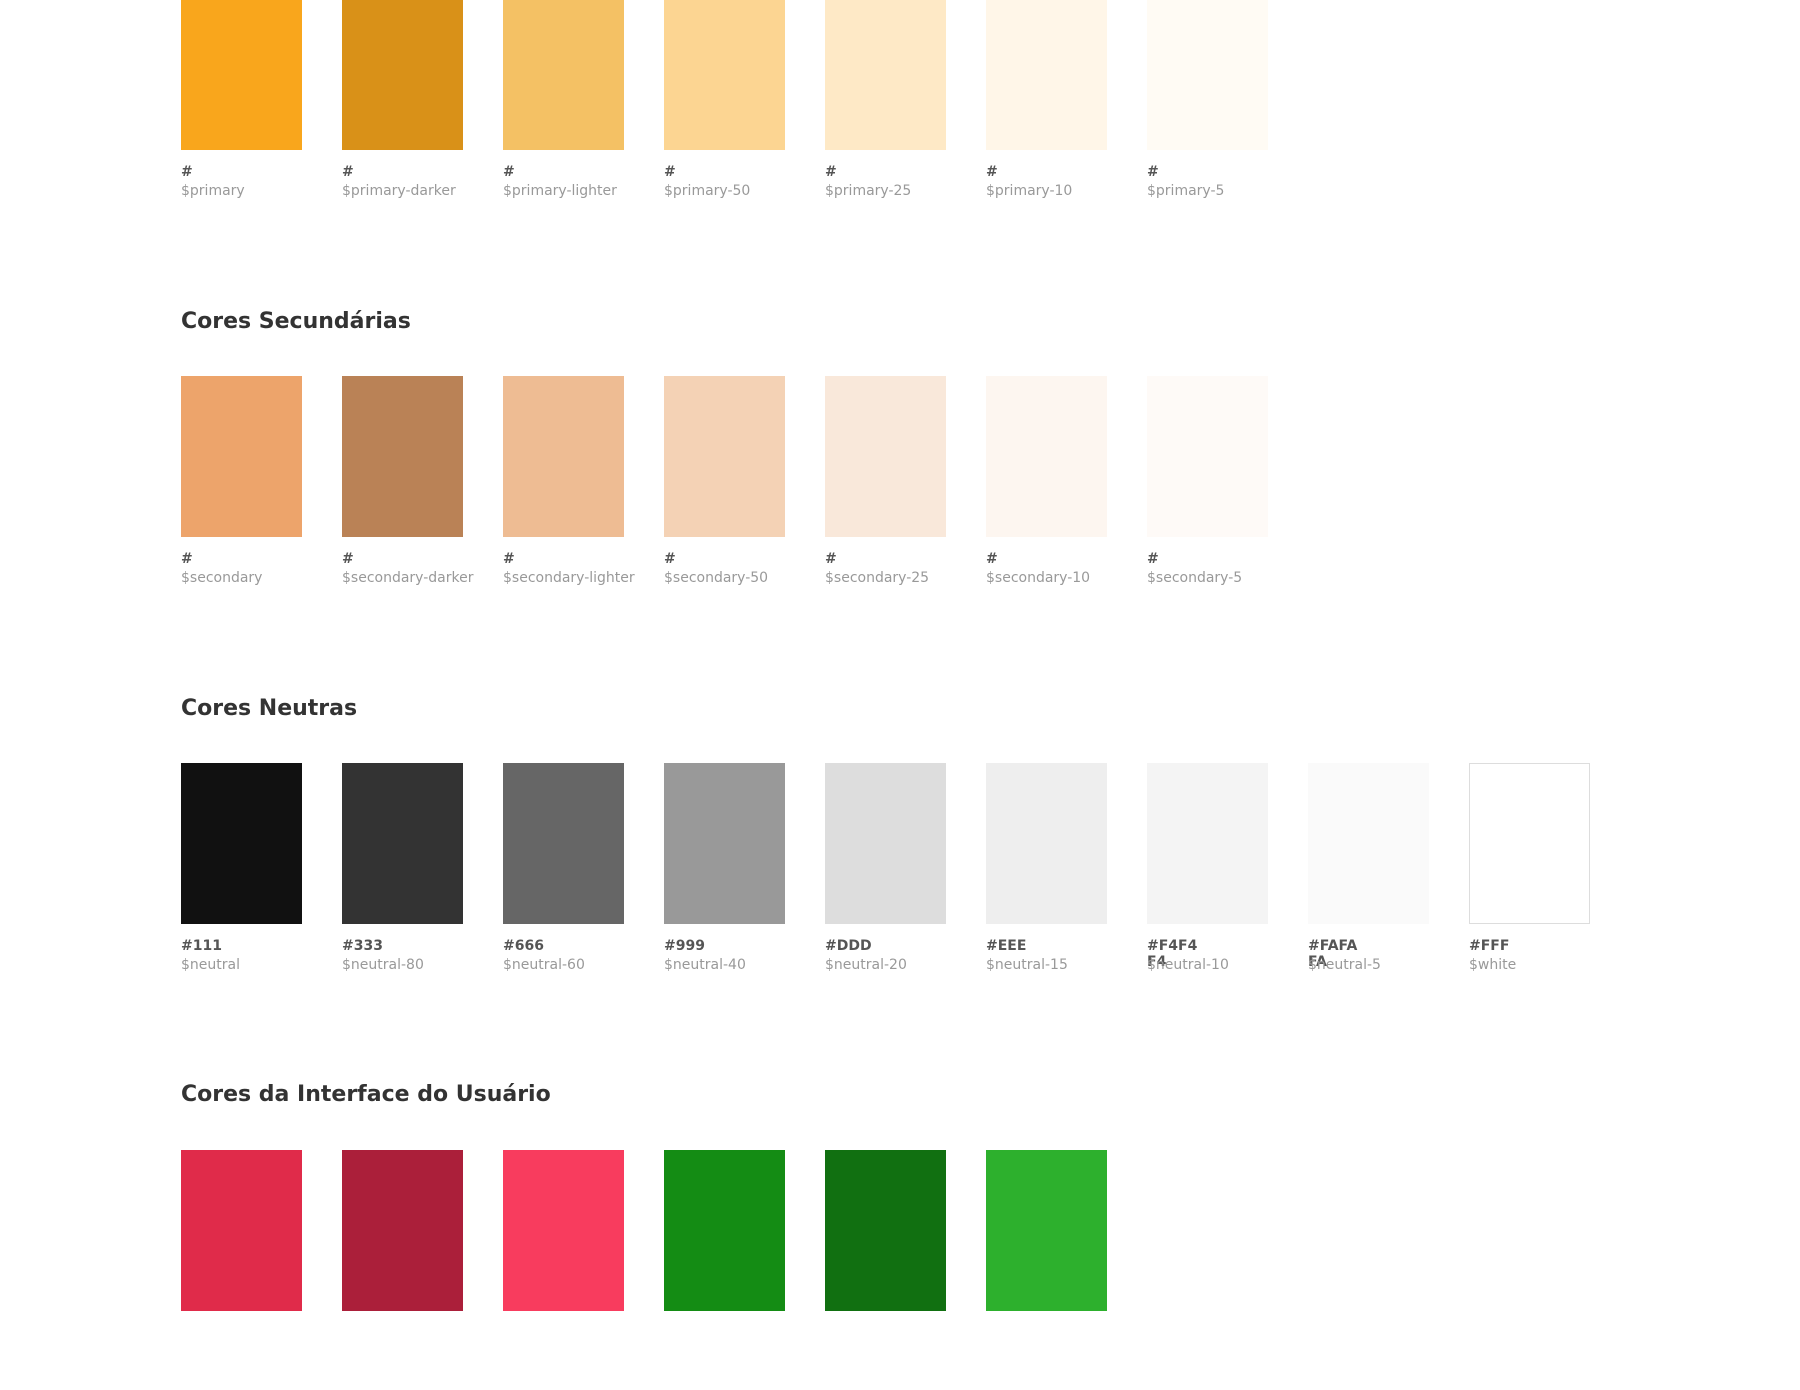 This screenshot has height=1390, width=1800. I want to click on color-swatch: # $primary, so click(253, 99).